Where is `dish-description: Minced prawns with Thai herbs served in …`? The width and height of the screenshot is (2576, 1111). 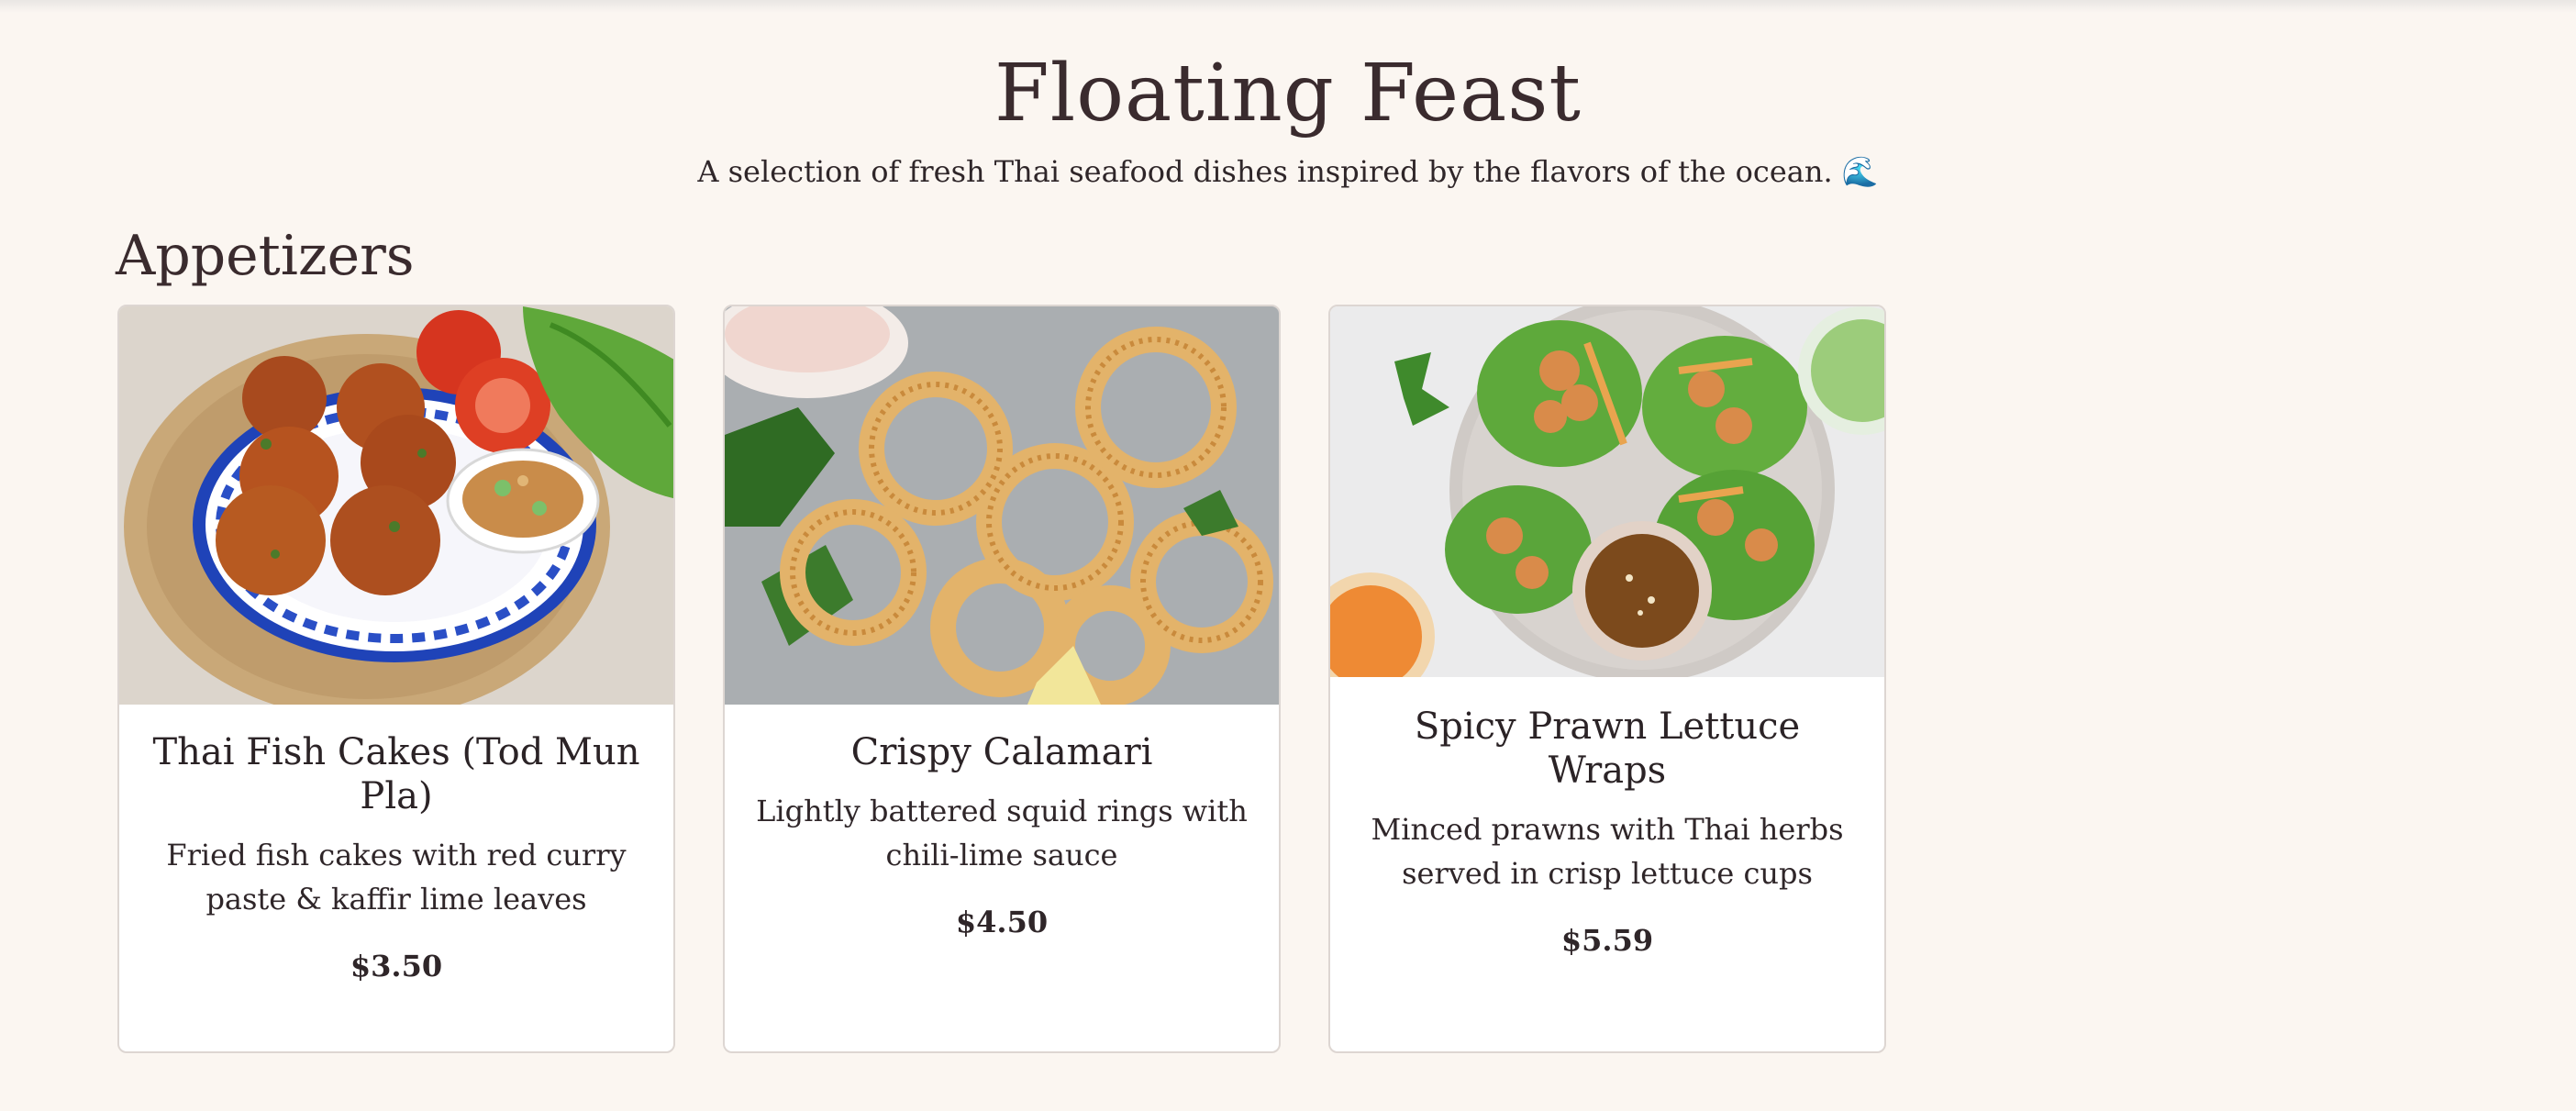 dish-description: Minced prawns with Thai herbs served in … is located at coordinates (1607, 851).